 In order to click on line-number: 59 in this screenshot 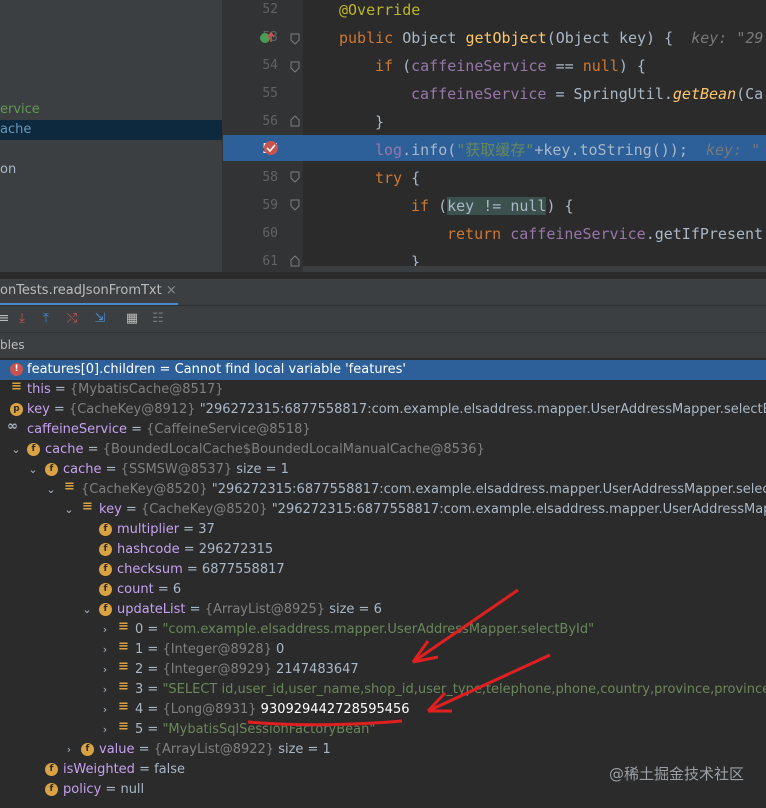, I will do `click(270, 205)`.